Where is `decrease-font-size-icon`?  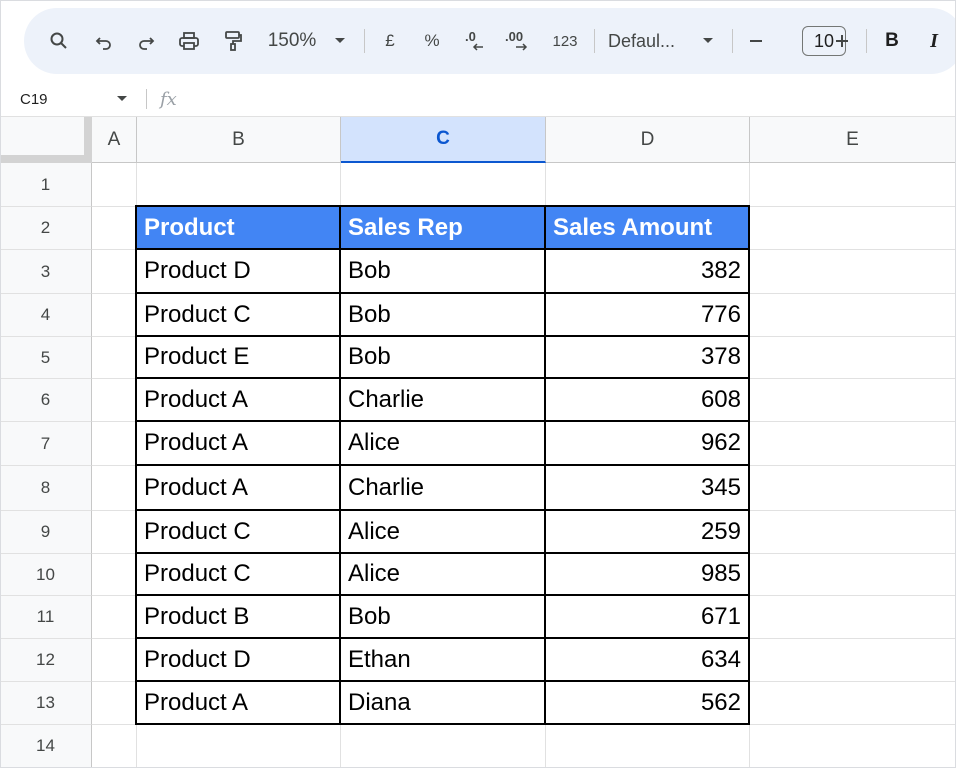
decrease-font-size-icon is located at coordinates (756, 41).